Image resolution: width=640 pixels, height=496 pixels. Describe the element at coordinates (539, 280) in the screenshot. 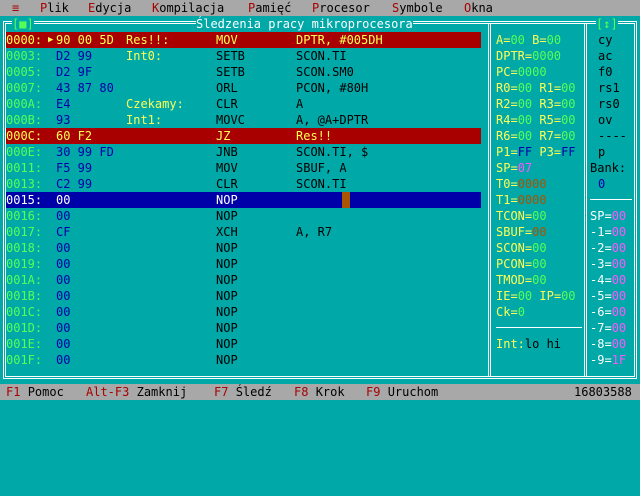

I see `reg-tmod: 00` at that location.